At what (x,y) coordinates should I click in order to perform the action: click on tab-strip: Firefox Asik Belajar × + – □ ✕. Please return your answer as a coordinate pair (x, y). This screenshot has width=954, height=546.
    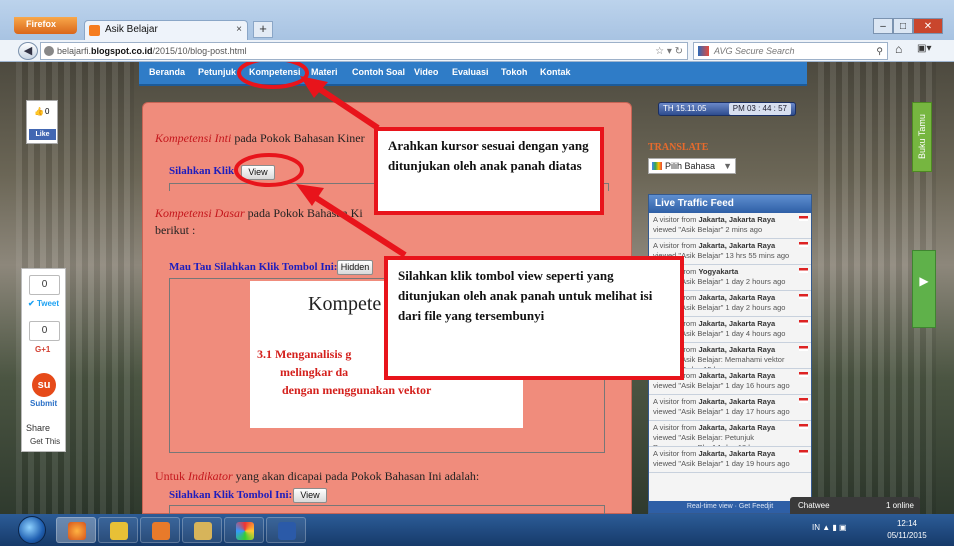
    Looking at the image, I should click on (477, 20).